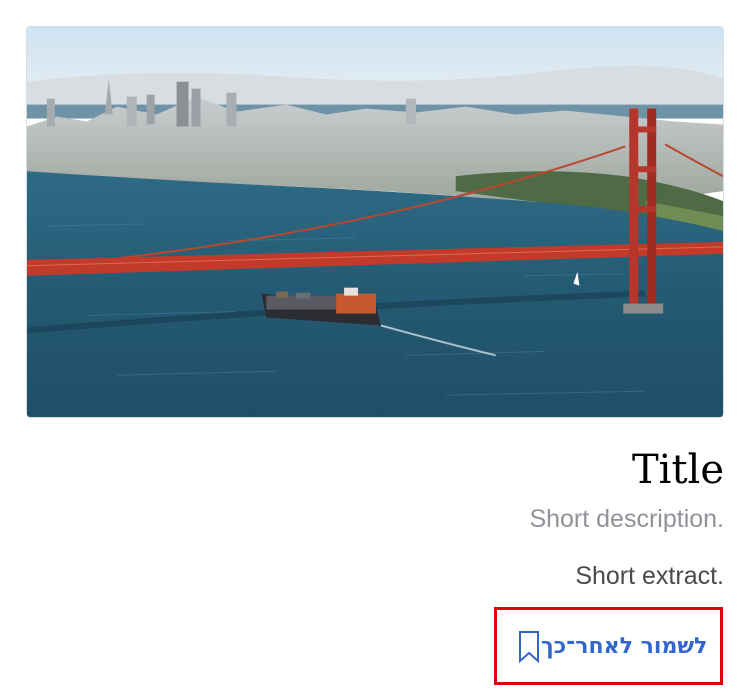 The height and width of the screenshot is (698, 750). What do you see at coordinates (624, 646) in the screenshot?
I see `save-for-later-label: לשמור לאחר־כך` at bounding box center [624, 646].